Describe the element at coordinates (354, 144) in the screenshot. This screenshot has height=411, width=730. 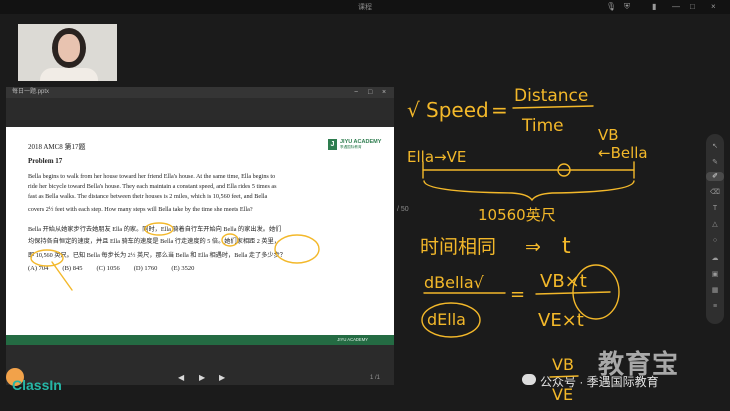
I see `academy-logo: J JIYU ACADEMY 季遇国际教育` at that location.